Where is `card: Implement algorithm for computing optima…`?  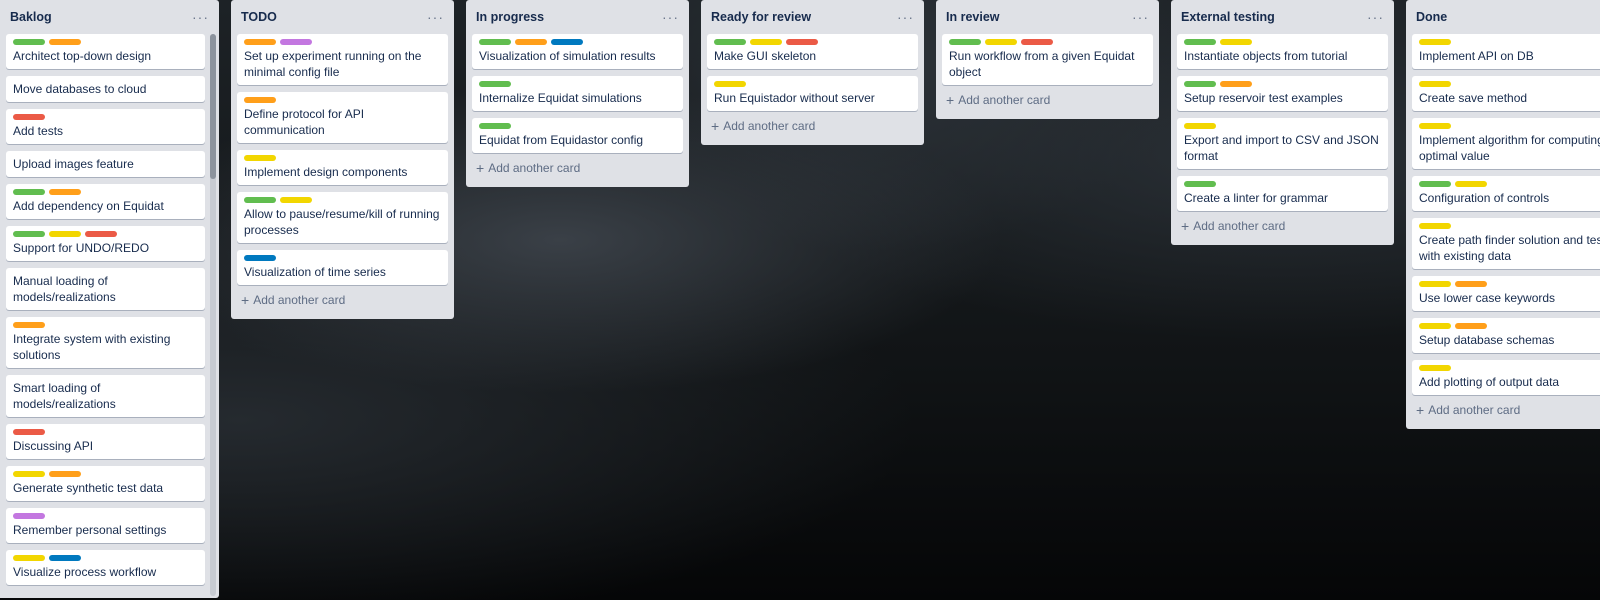
card: Implement algorithm for computing optima… is located at coordinates (1506, 143).